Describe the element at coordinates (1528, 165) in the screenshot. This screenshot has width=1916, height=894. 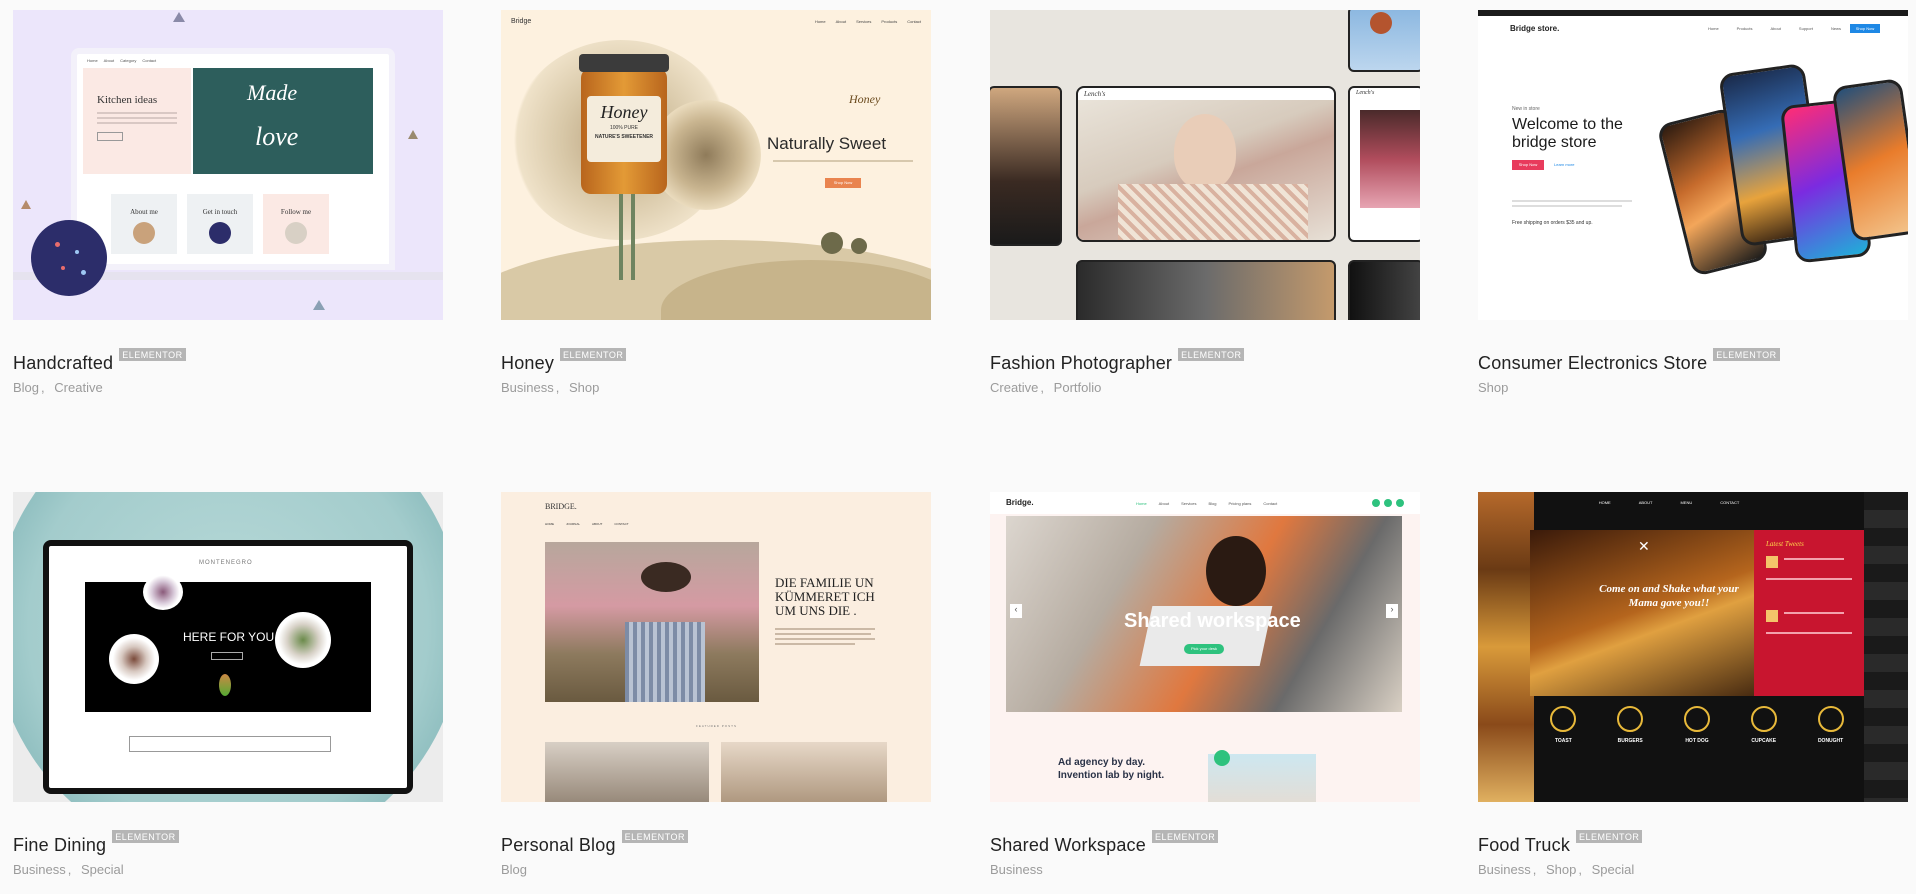
I see `preview-shop-button: Shop Now` at that location.